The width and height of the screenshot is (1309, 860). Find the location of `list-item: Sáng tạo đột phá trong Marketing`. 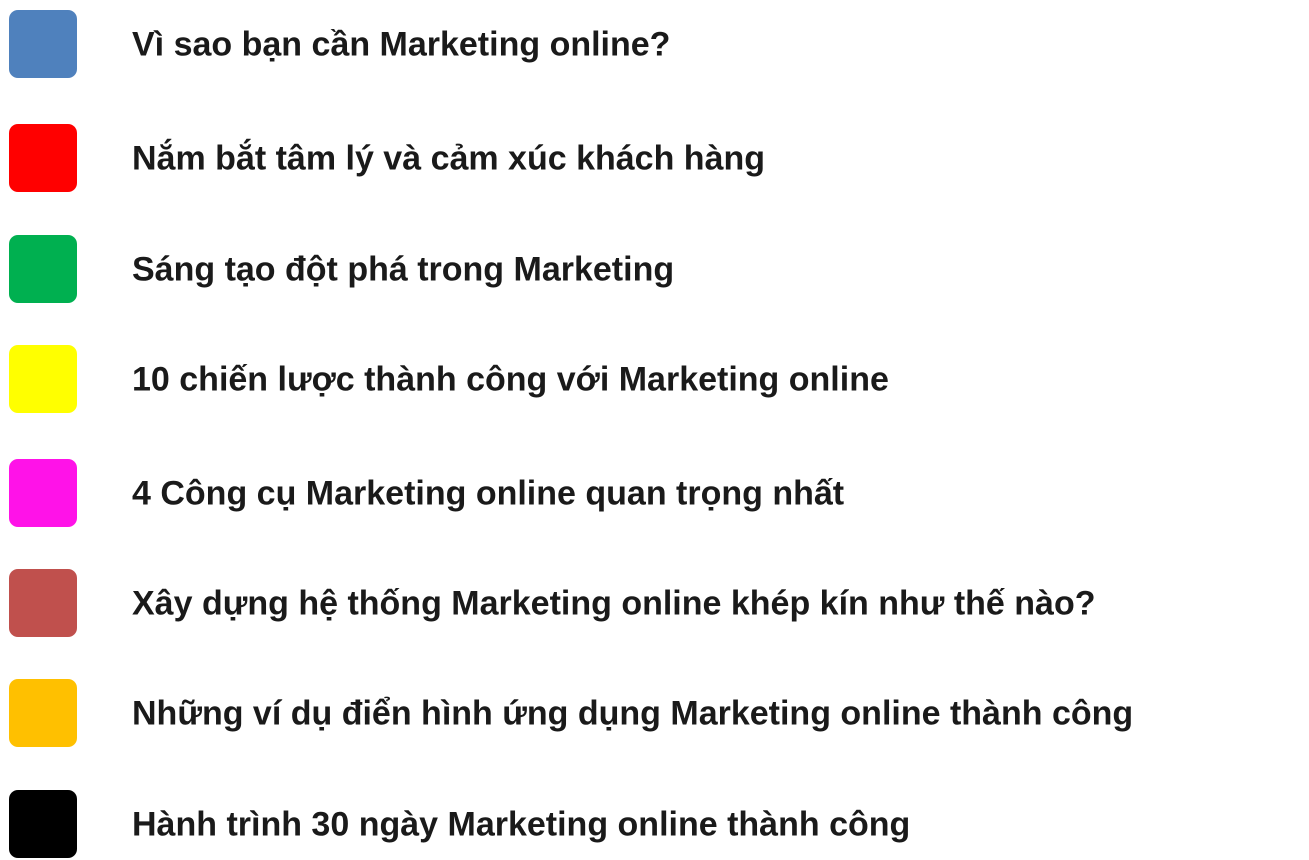

list-item: Sáng tạo đột phá trong Marketing is located at coordinates (654, 270).